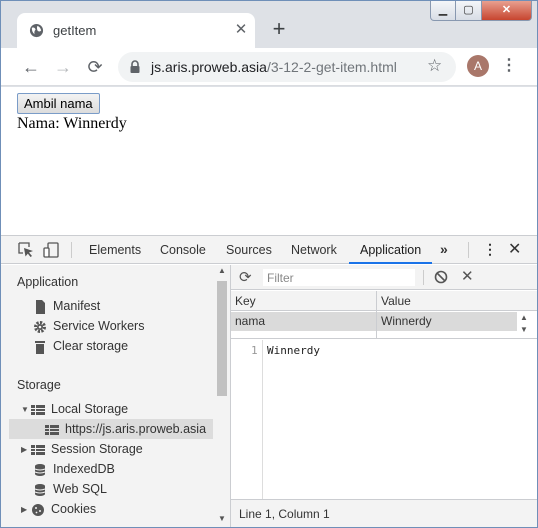  Describe the element at coordinates (95, 67) in the screenshot. I see `reload-icon: ⟳` at that location.